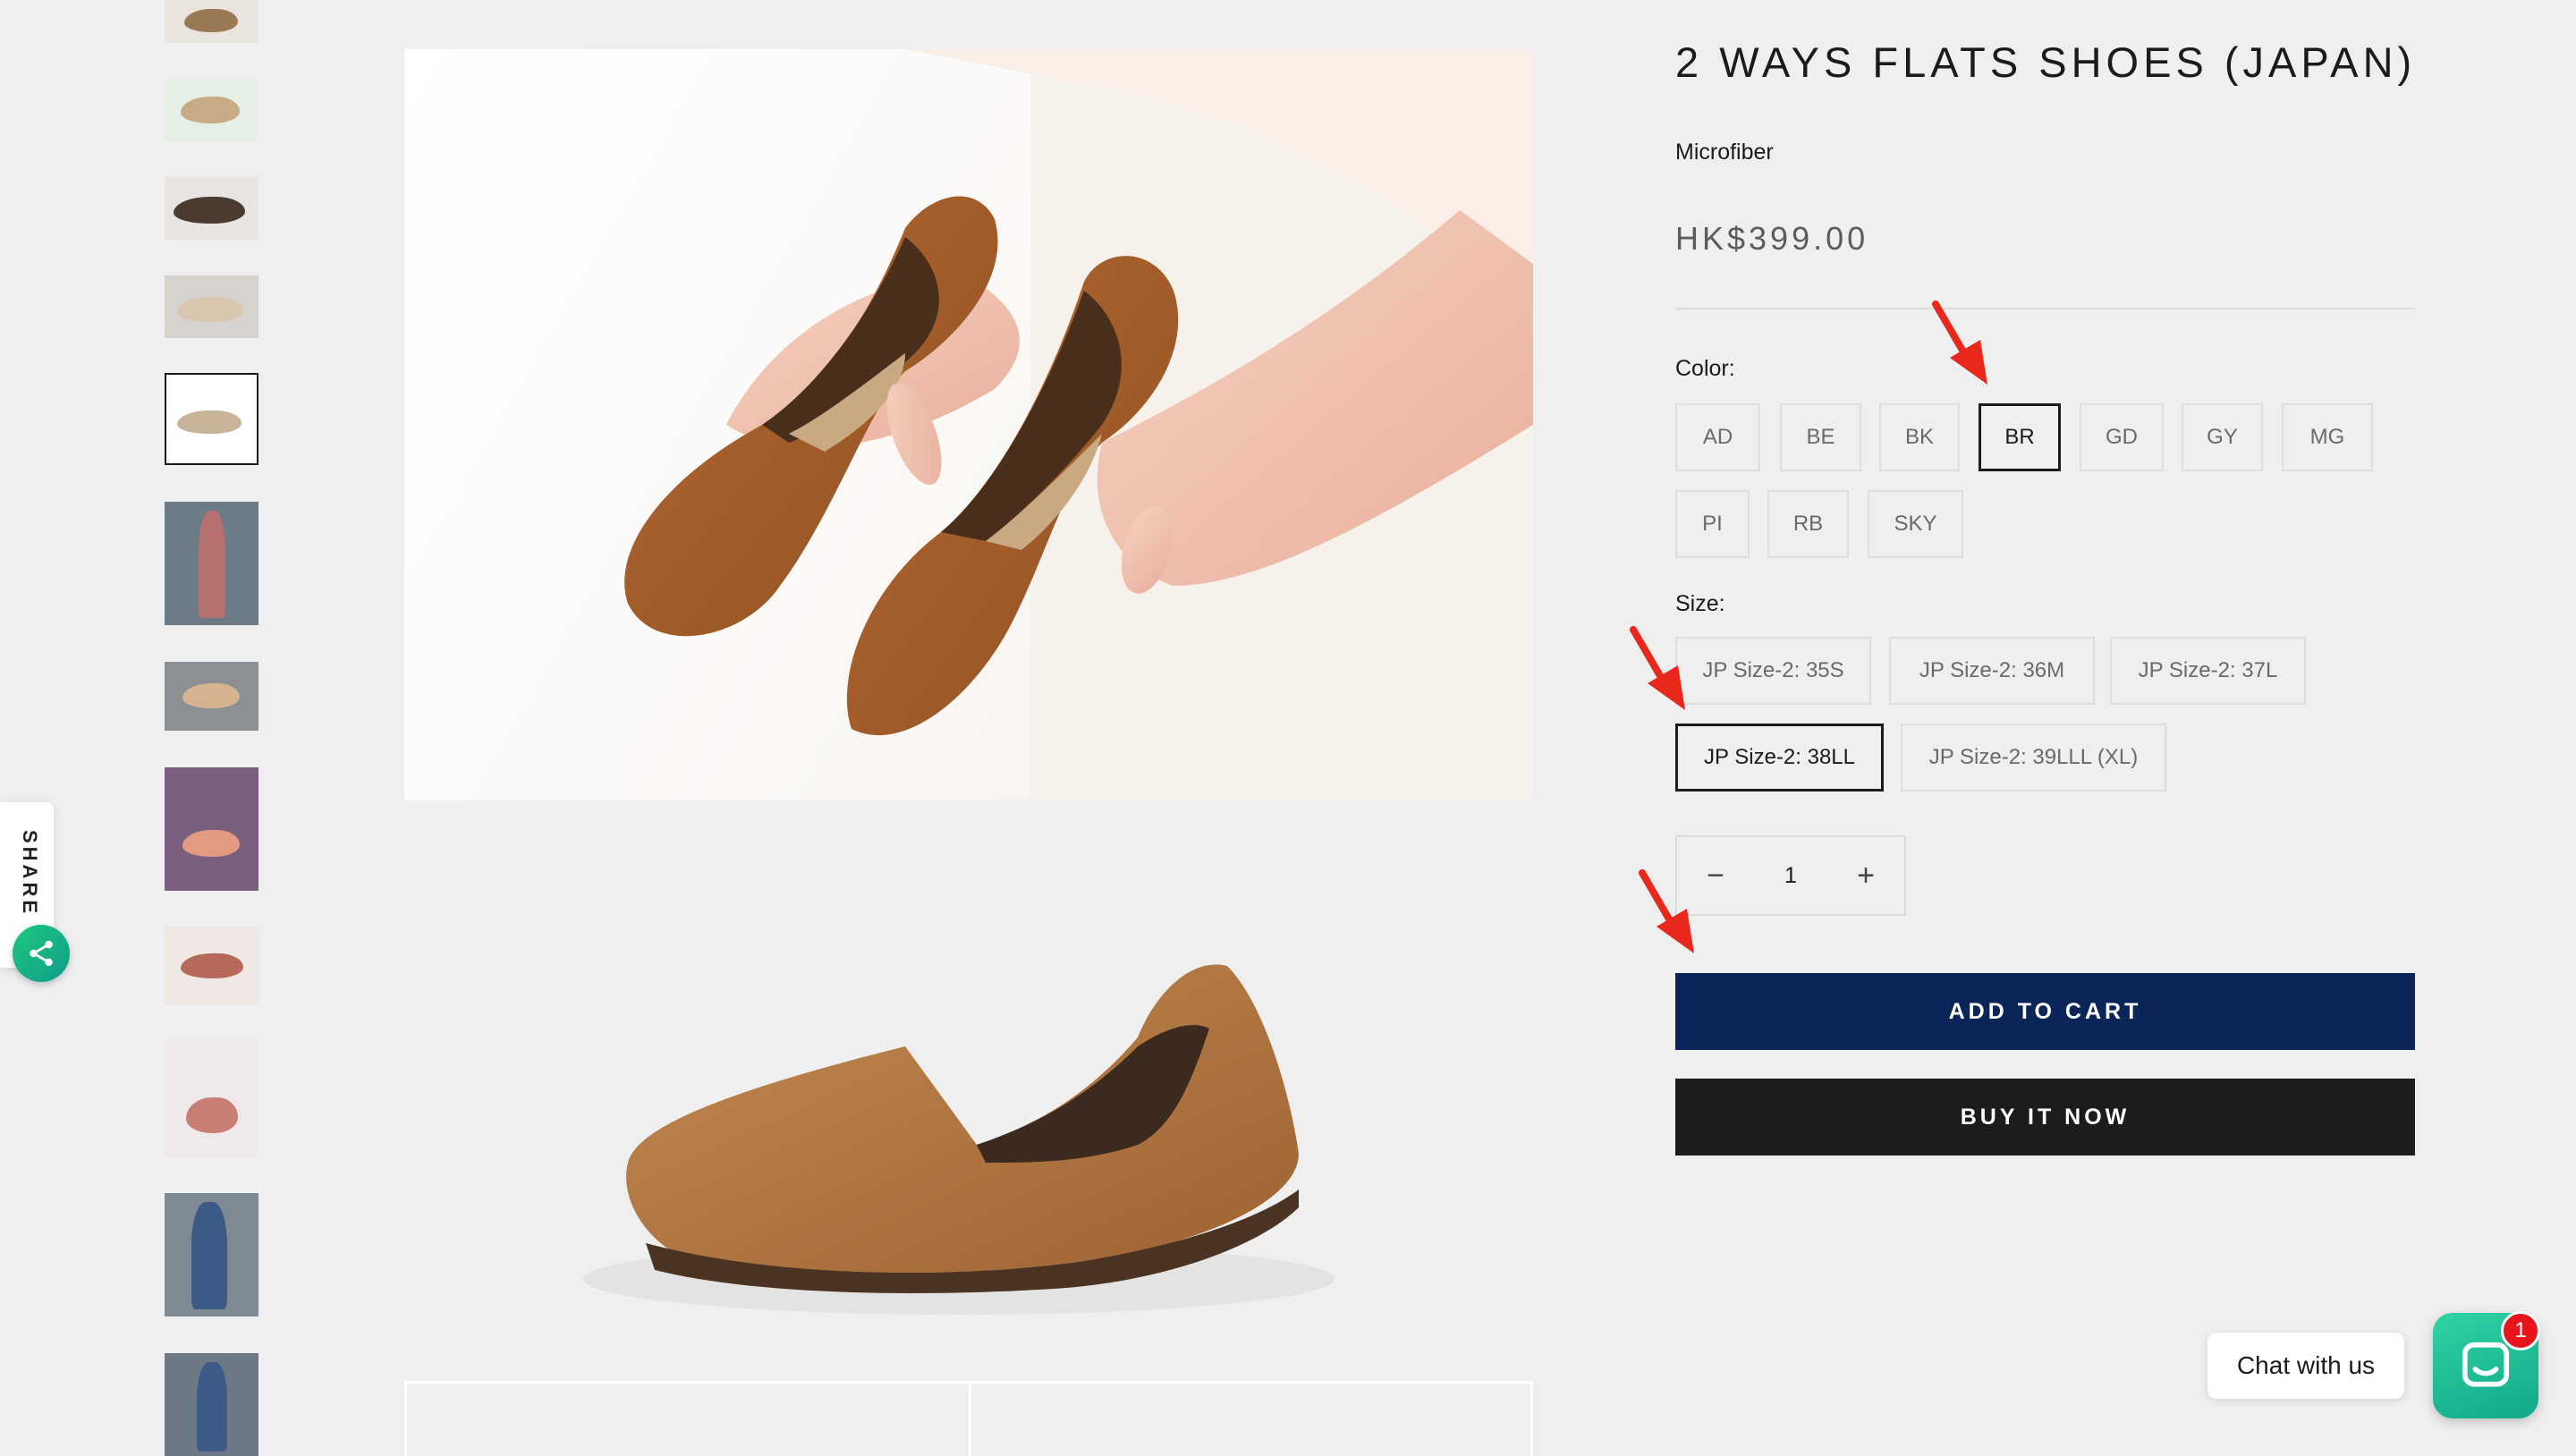 The image size is (2576, 1456). I want to click on size-swatch-39lll-xl: JP Size-2: 39LLL (XL), so click(2033, 757).